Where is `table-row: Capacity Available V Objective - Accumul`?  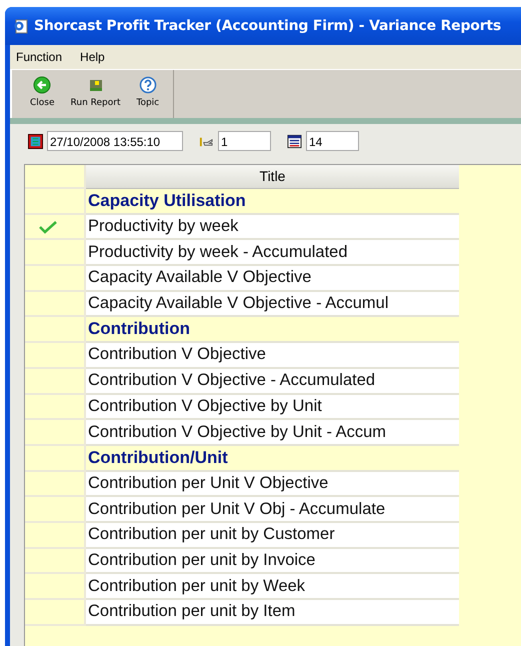
table-row: Capacity Available V Objective - Accumul is located at coordinates (272, 305).